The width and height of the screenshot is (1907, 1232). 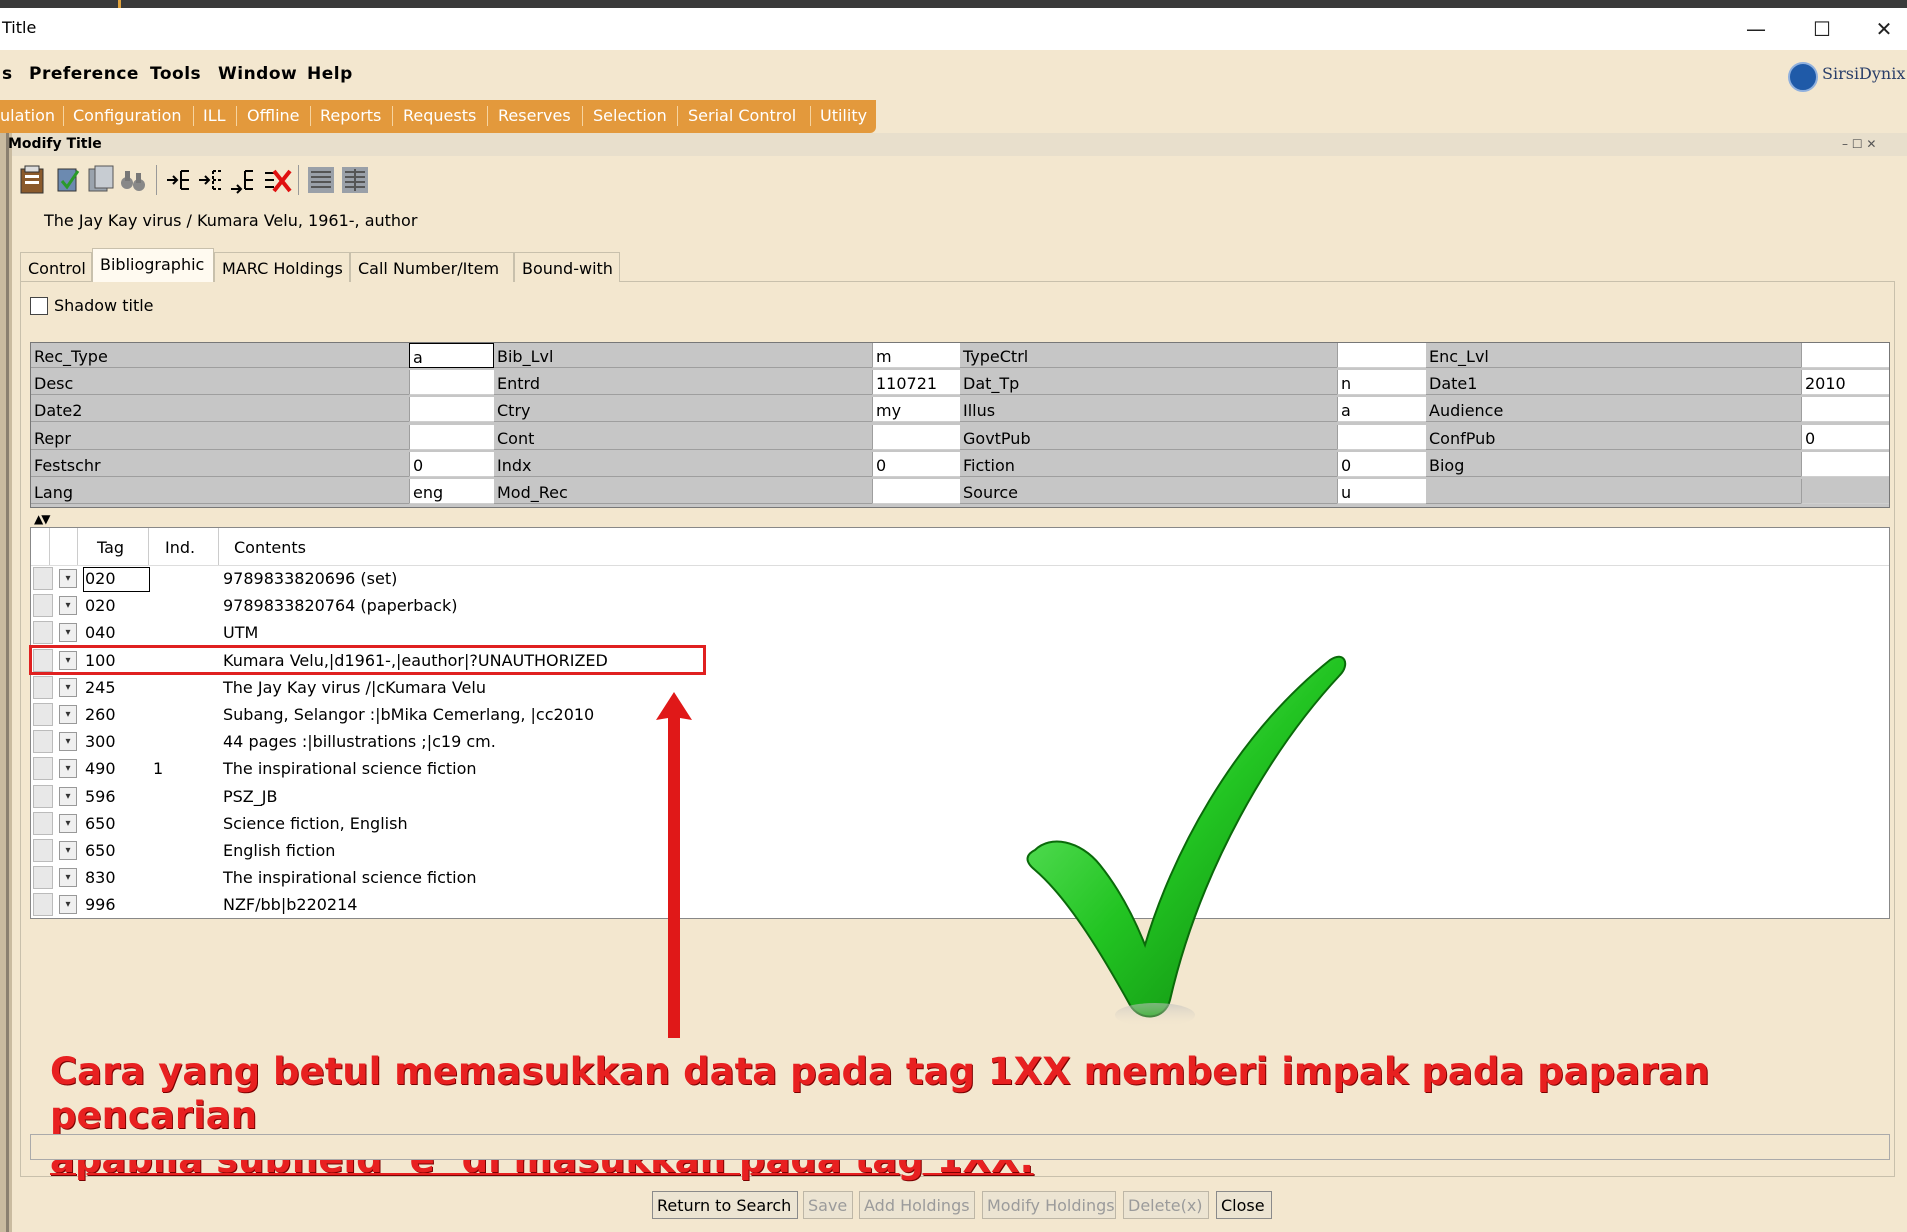 What do you see at coordinates (100, 632) in the screenshot?
I see `row-tag: 040` at bounding box center [100, 632].